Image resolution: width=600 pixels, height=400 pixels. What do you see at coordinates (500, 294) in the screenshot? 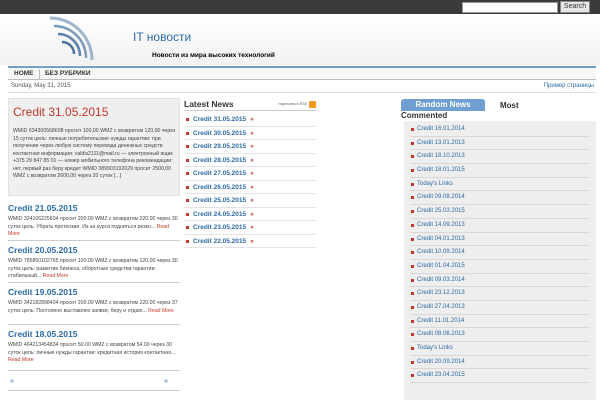
I see `random-news-item: Credit 23.12.2013` at bounding box center [500, 294].